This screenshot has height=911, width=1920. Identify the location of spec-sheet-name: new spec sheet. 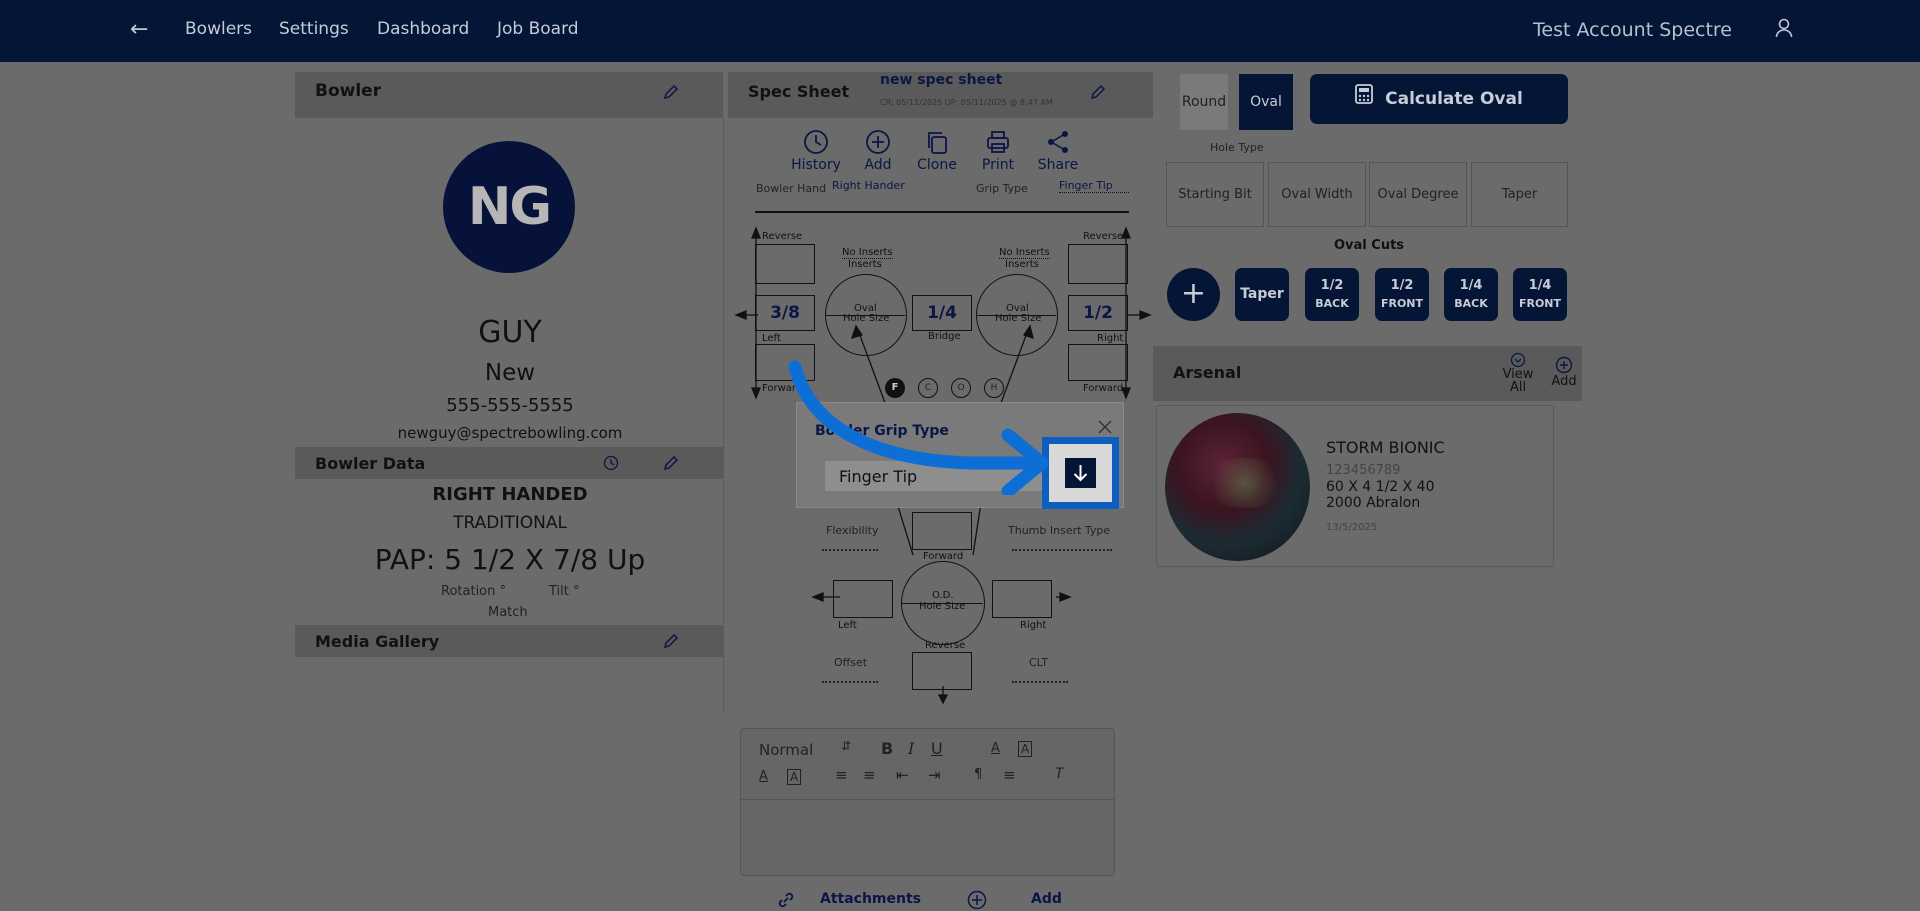
(941, 80).